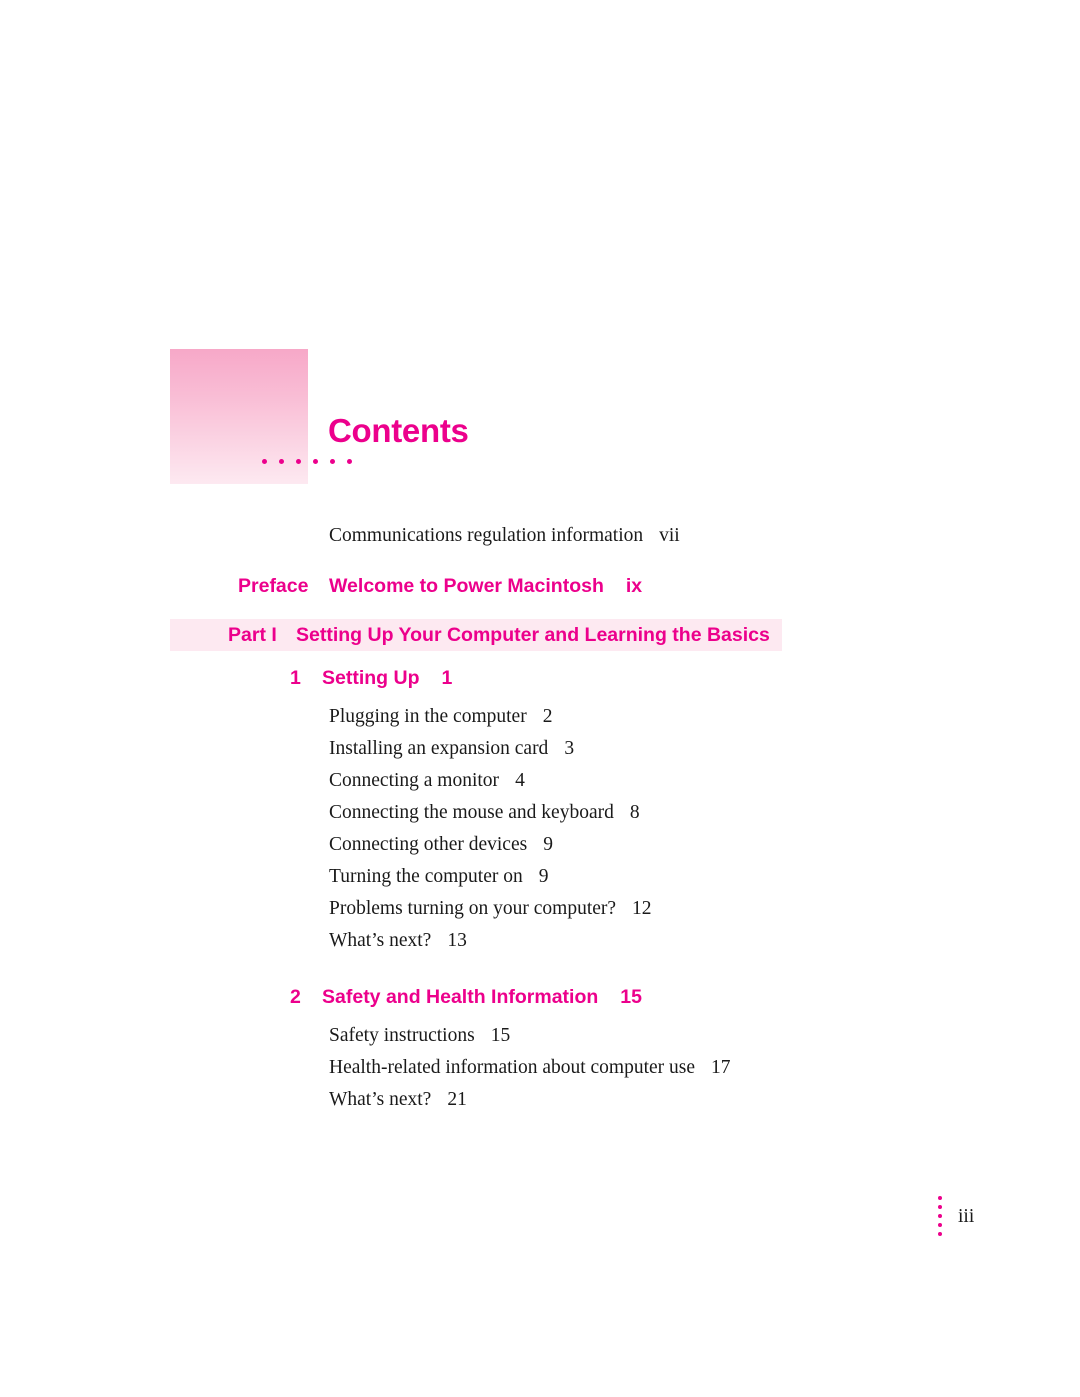 The height and width of the screenshot is (1397, 1080). What do you see at coordinates (273, 586) in the screenshot?
I see `toc-preface-label: Preface` at bounding box center [273, 586].